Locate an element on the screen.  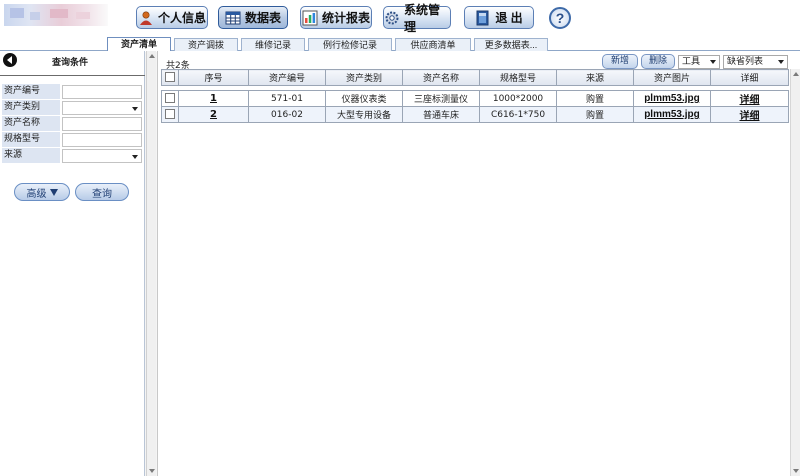
row-select-cell is located at coordinates (170, 114).